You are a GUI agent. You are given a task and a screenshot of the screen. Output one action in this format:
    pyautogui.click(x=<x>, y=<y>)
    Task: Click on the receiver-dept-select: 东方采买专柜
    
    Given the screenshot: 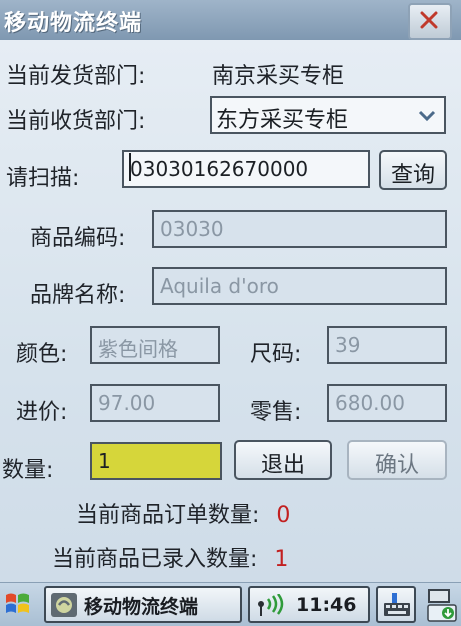 What is the action you would take?
    pyautogui.click(x=328, y=115)
    